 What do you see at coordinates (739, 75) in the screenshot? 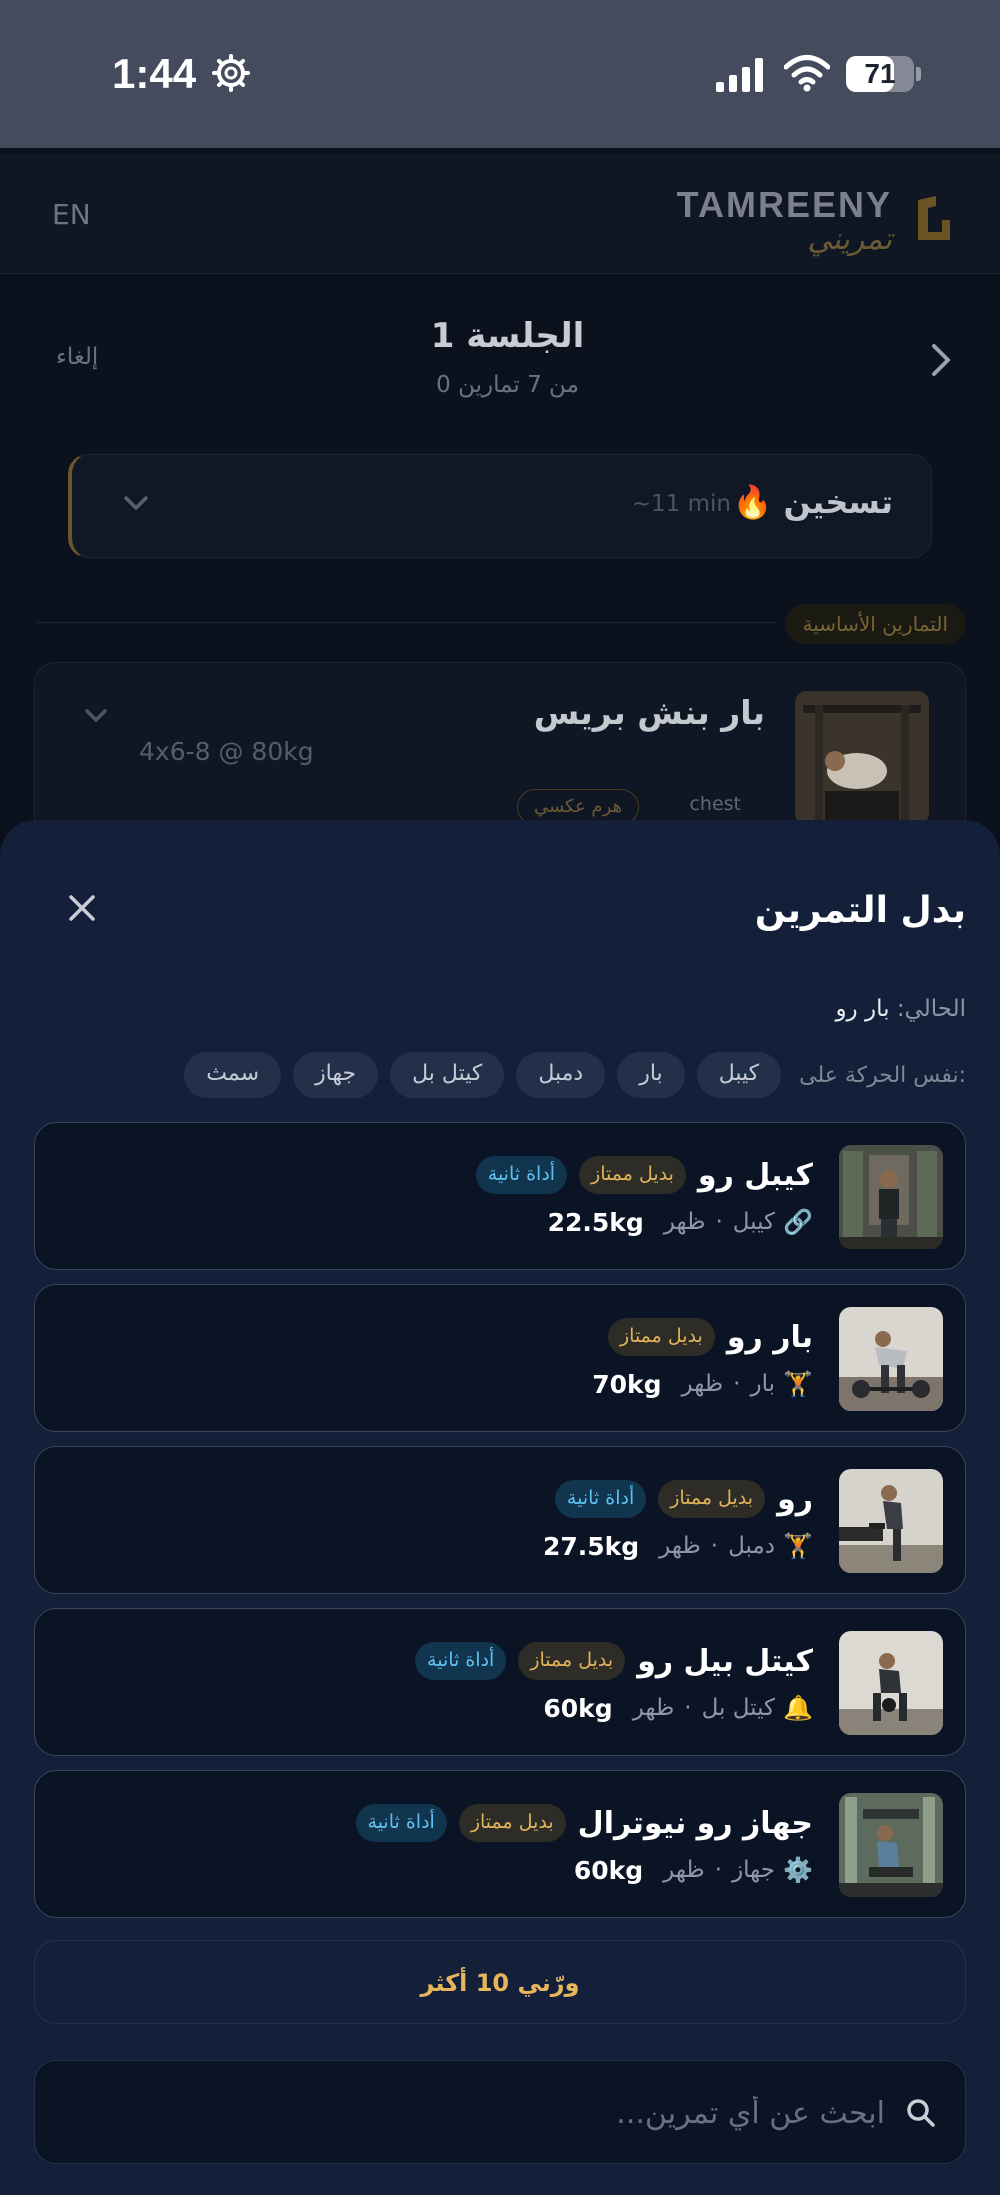
I see `cellular-signal-icon` at bounding box center [739, 75].